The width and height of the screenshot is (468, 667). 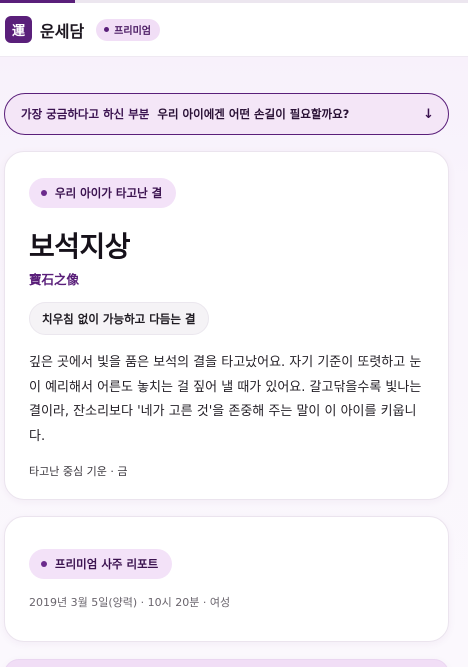 What do you see at coordinates (130, 602) in the screenshot?
I see `report-birth-info: 2019년 3월 5일(양력) · 10시 20분 · 여성` at bounding box center [130, 602].